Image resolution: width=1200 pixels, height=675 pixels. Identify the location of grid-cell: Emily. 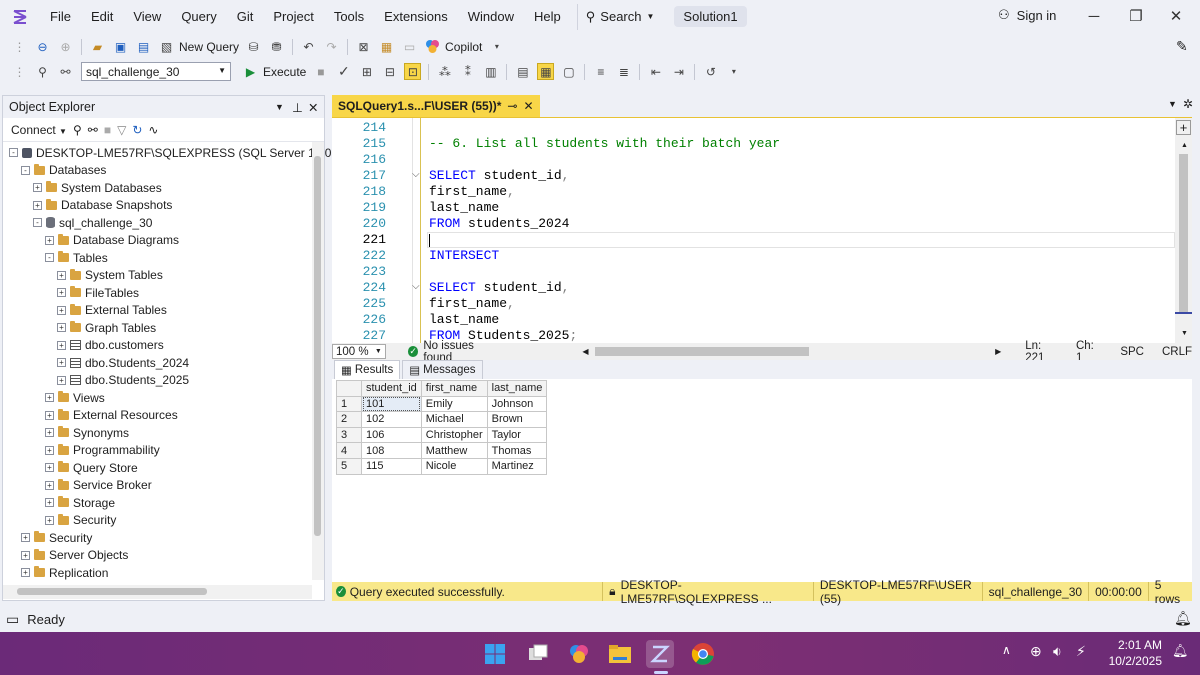
(454, 404).